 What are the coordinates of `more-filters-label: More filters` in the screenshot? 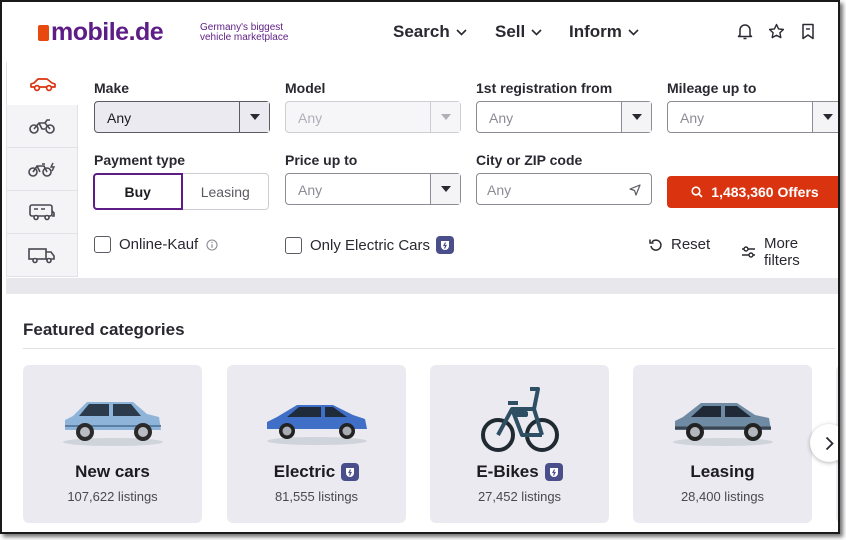 It's located at (781, 252).